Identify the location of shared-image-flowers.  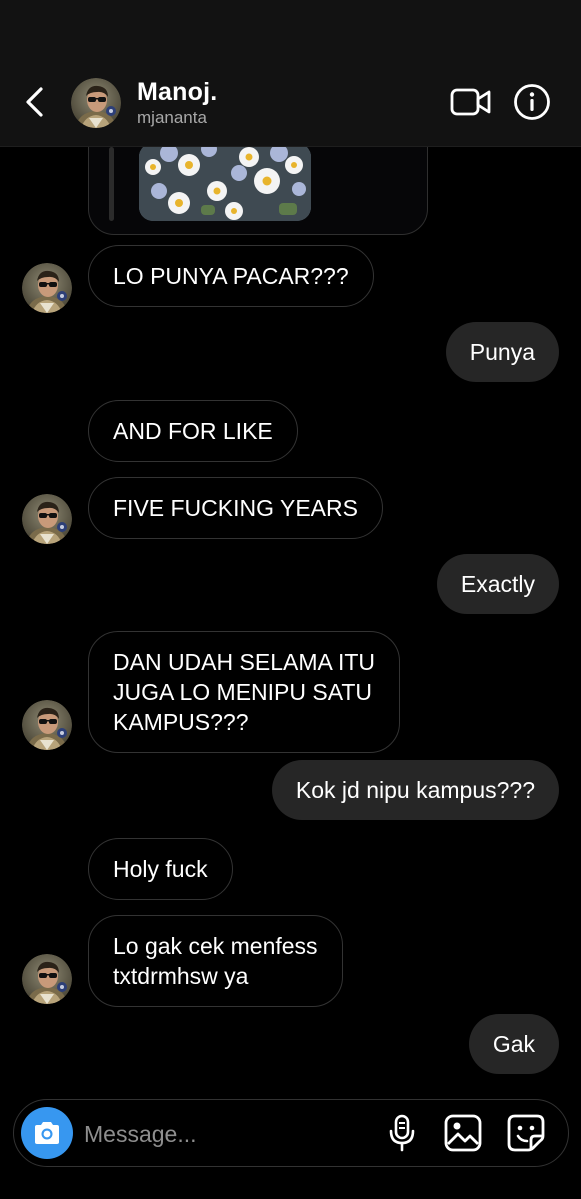
(225, 182).